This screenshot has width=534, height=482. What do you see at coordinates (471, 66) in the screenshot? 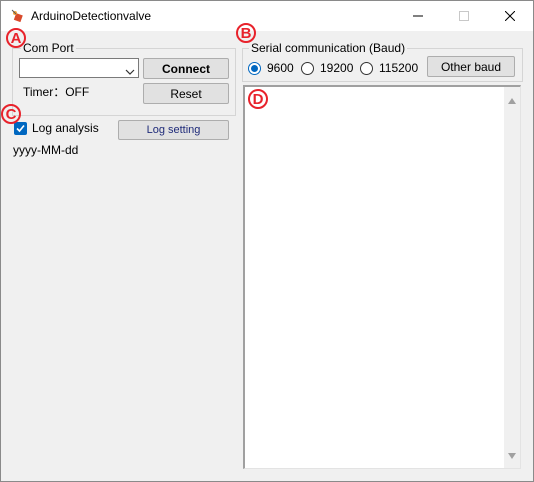
I see `other-baud-button: Other baud` at bounding box center [471, 66].